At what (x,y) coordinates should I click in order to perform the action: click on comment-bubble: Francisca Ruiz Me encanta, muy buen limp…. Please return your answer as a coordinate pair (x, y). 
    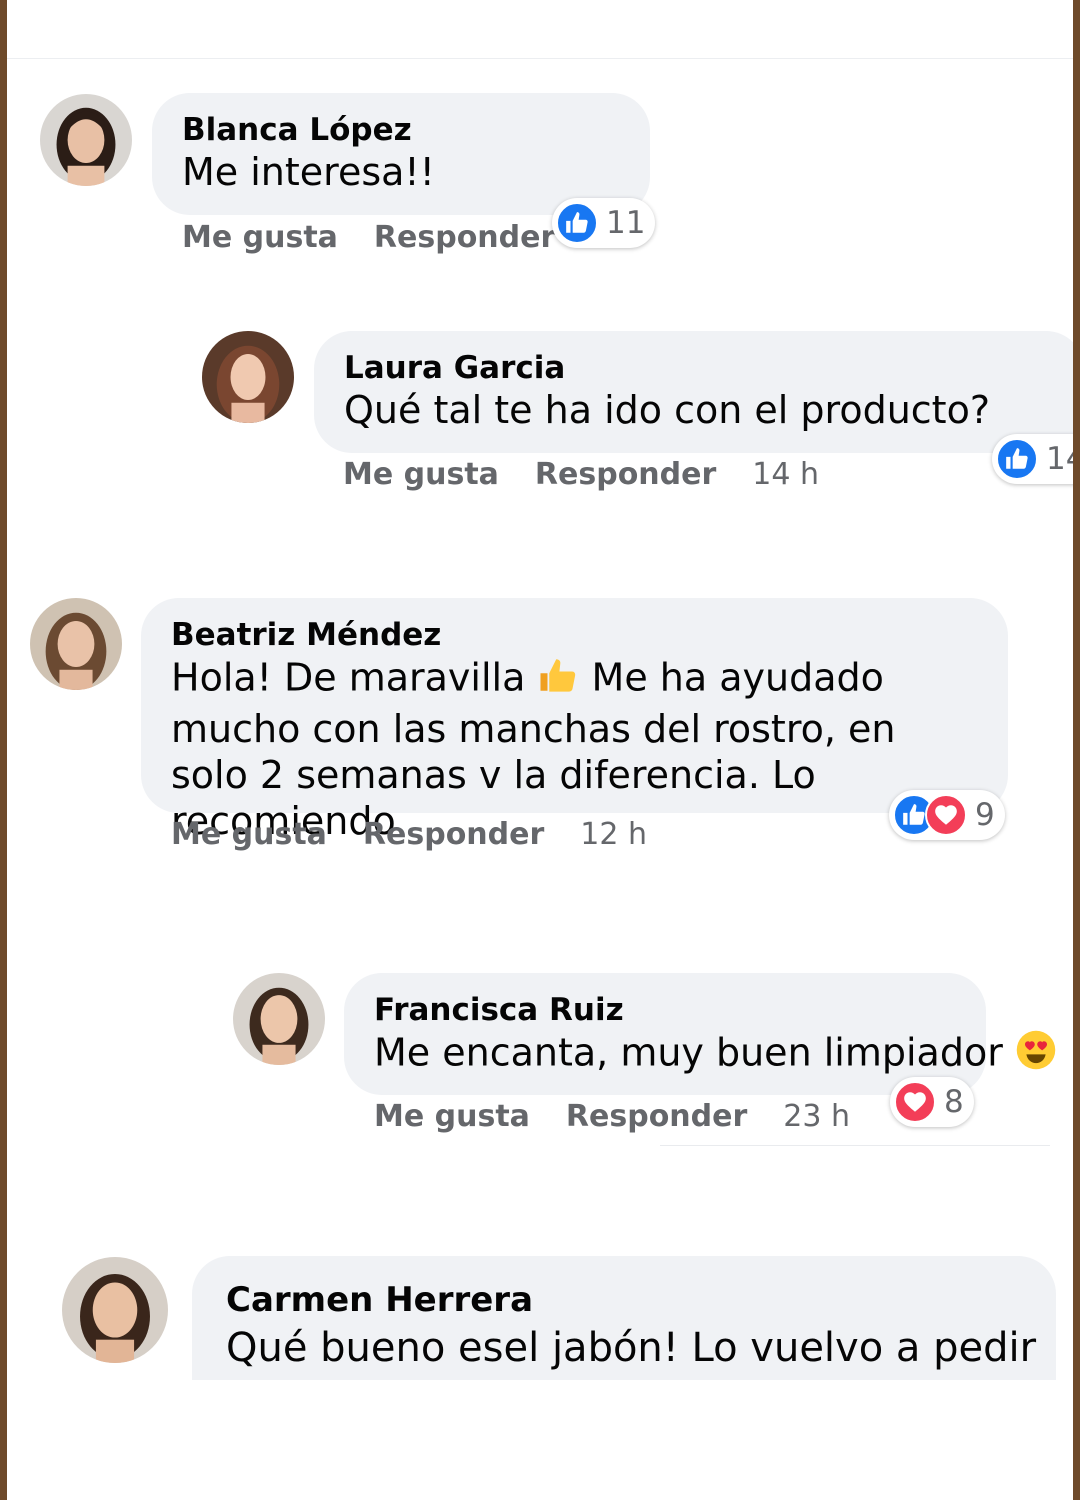
    Looking at the image, I should click on (700, 1034).